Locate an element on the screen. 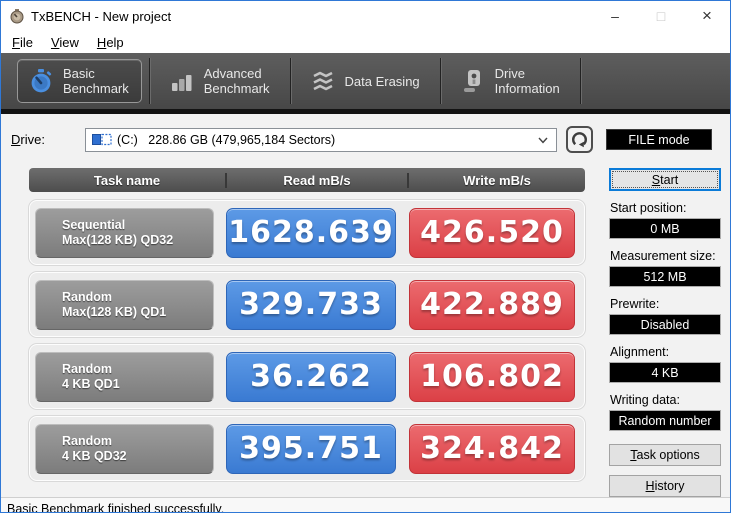  tab-advanced-benchmark: Advanced Benchmark is located at coordinates (220, 81).